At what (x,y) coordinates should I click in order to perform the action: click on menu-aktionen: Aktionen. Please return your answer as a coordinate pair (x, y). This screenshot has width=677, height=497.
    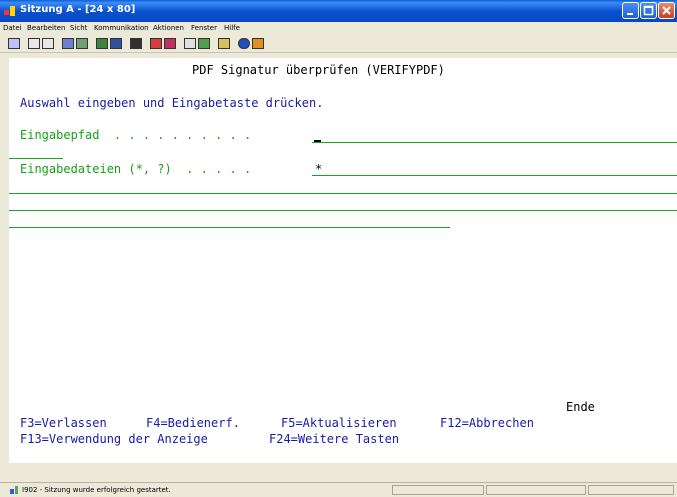
    Looking at the image, I should click on (168, 28).